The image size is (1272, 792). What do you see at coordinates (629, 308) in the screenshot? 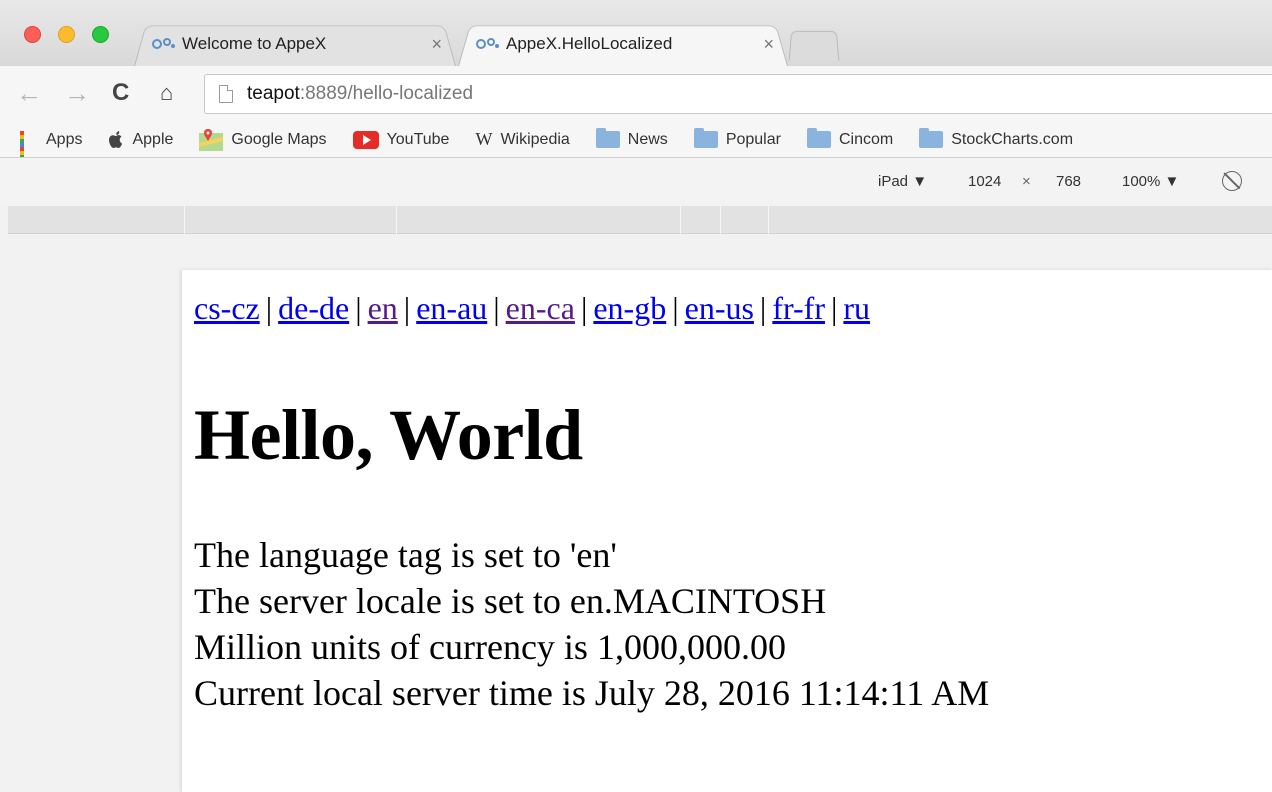
I see `locale-link-en-gb: en-gb` at bounding box center [629, 308].